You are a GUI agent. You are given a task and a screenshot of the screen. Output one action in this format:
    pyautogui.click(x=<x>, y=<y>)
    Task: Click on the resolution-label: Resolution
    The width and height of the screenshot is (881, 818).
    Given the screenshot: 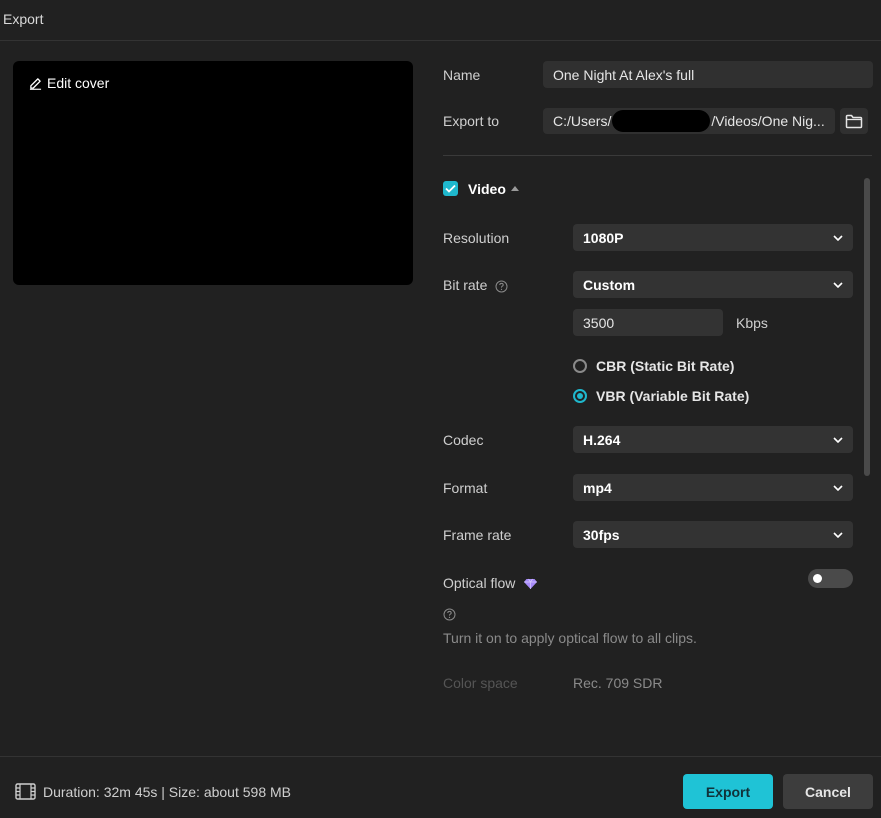 What is the action you would take?
    pyautogui.click(x=476, y=238)
    